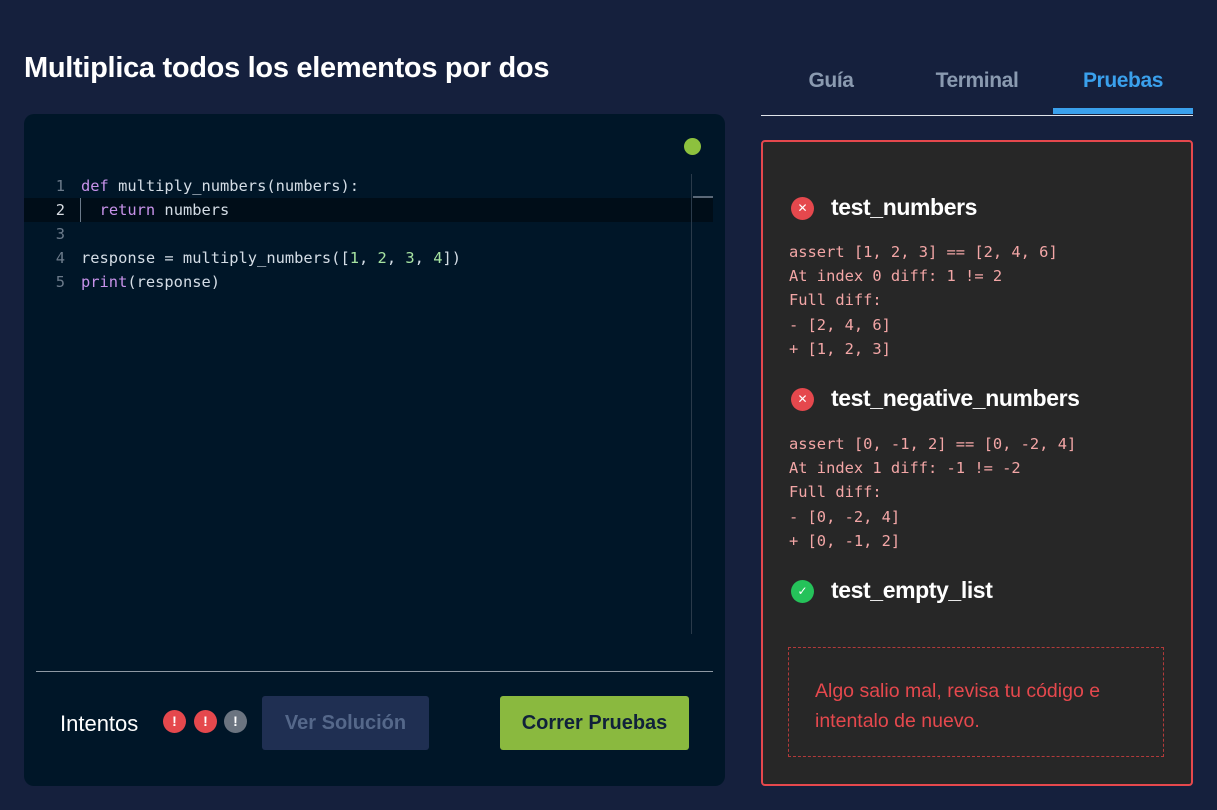 This screenshot has height=810, width=1217. What do you see at coordinates (220, 186) in the screenshot?
I see `code-text: def multiply_numbers(numbers):` at bounding box center [220, 186].